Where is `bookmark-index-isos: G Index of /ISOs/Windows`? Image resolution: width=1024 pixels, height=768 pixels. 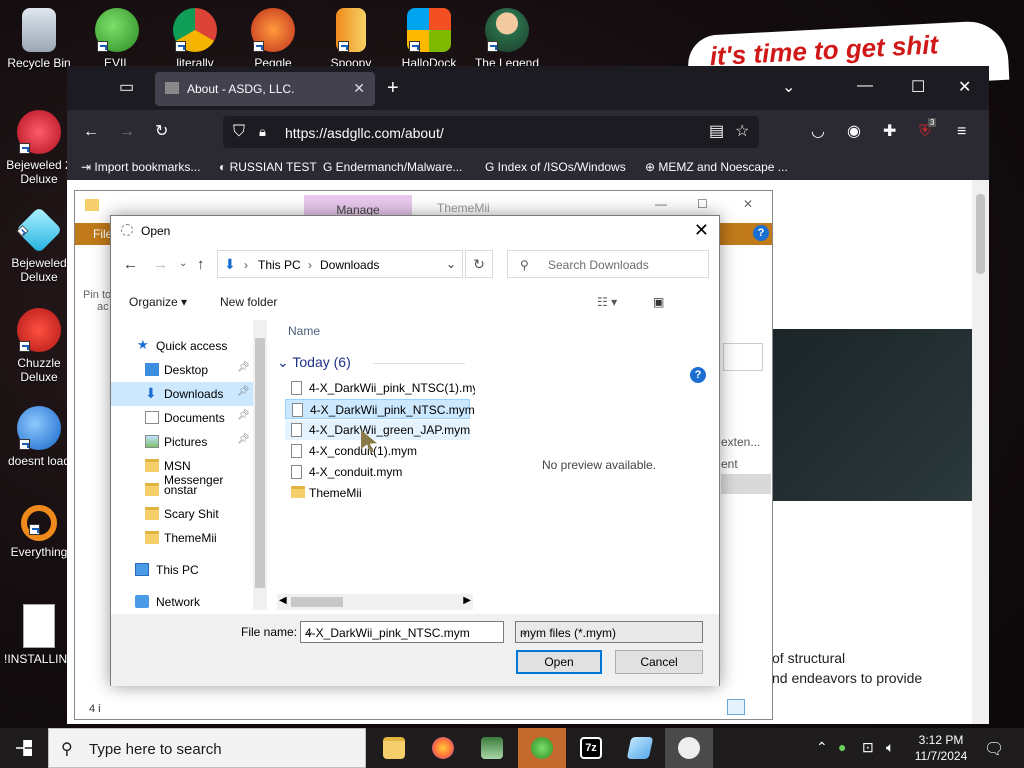 bookmark-index-isos: G Index of /ISOs/Windows is located at coordinates (555, 167).